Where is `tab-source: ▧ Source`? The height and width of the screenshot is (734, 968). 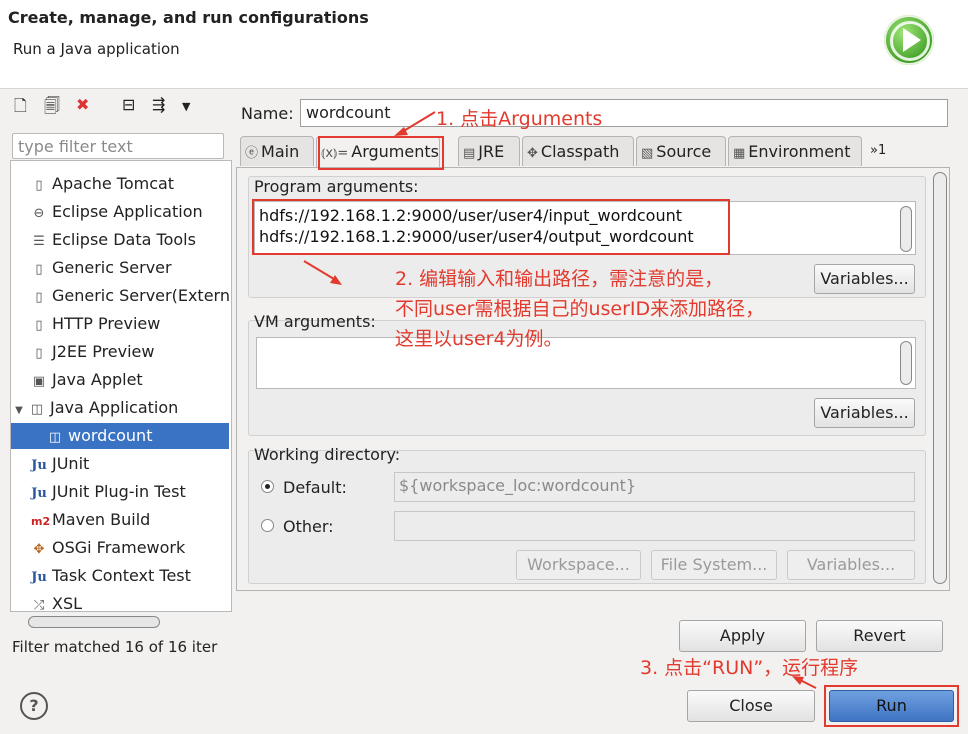
tab-source: ▧ Source is located at coordinates (681, 151).